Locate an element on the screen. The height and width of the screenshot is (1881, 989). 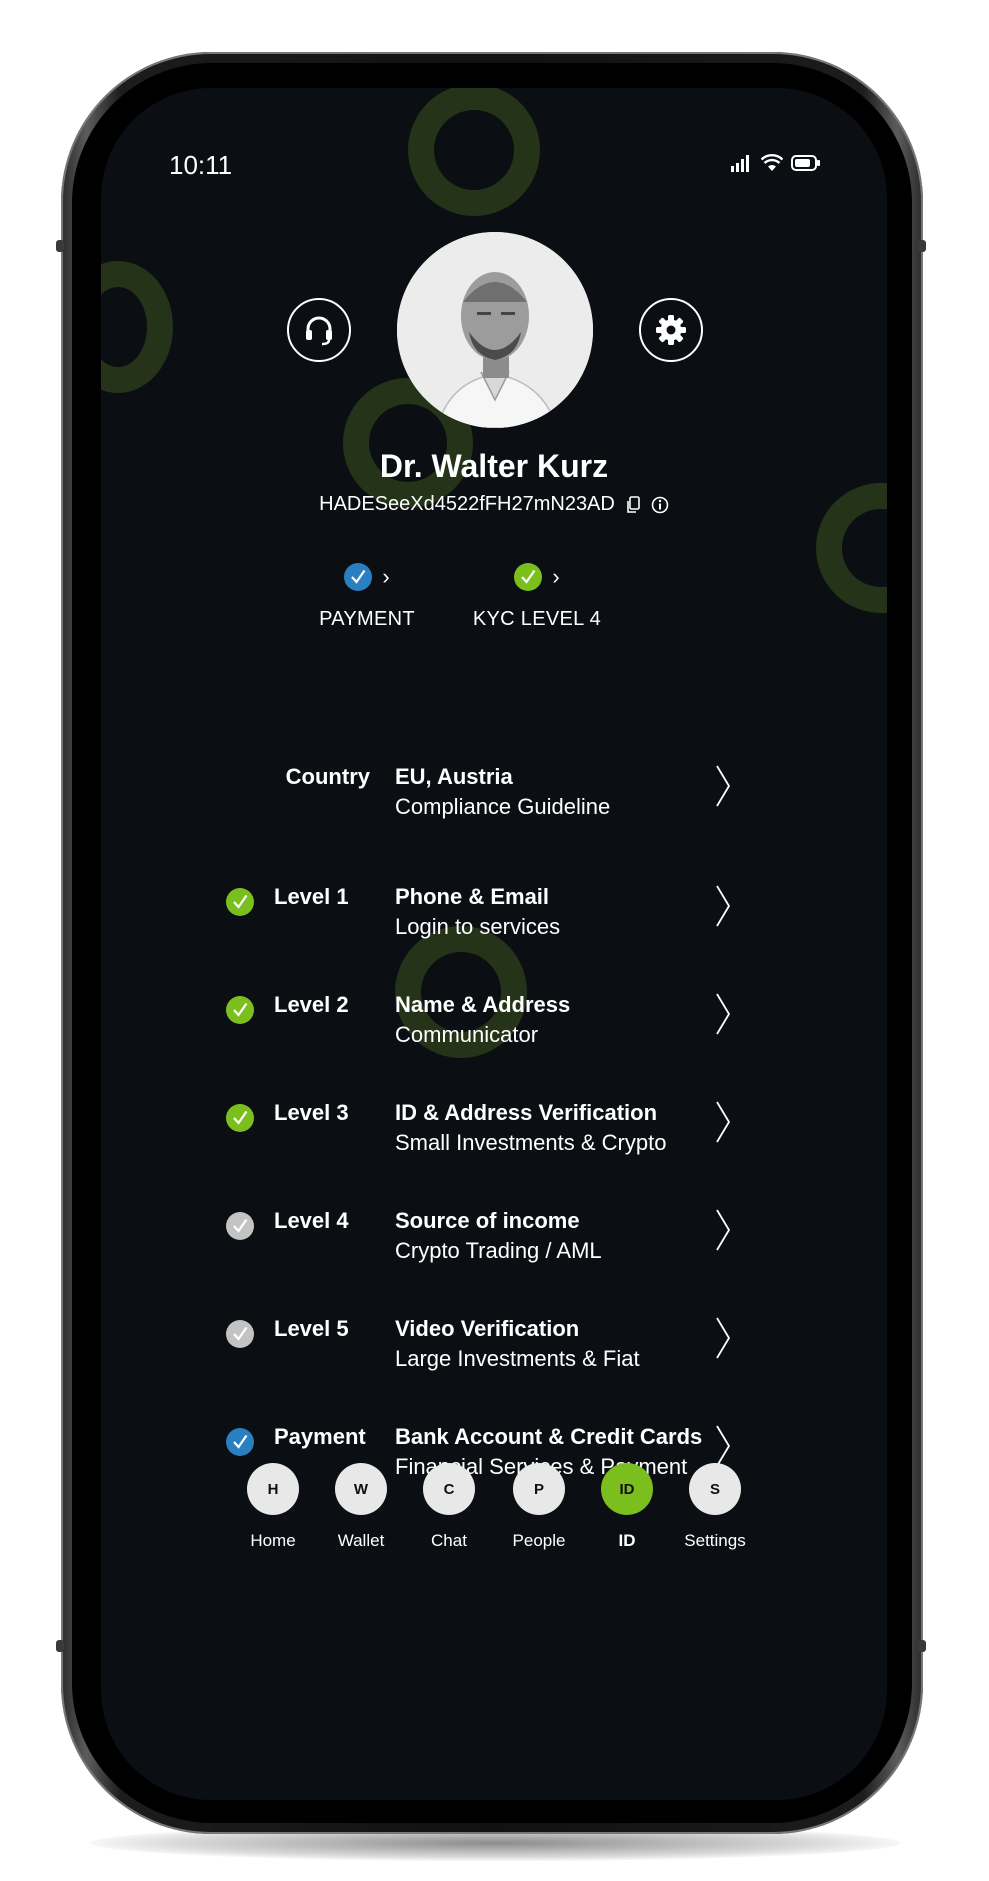
nav-id: ID ID is located at coordinates (627, 1507).